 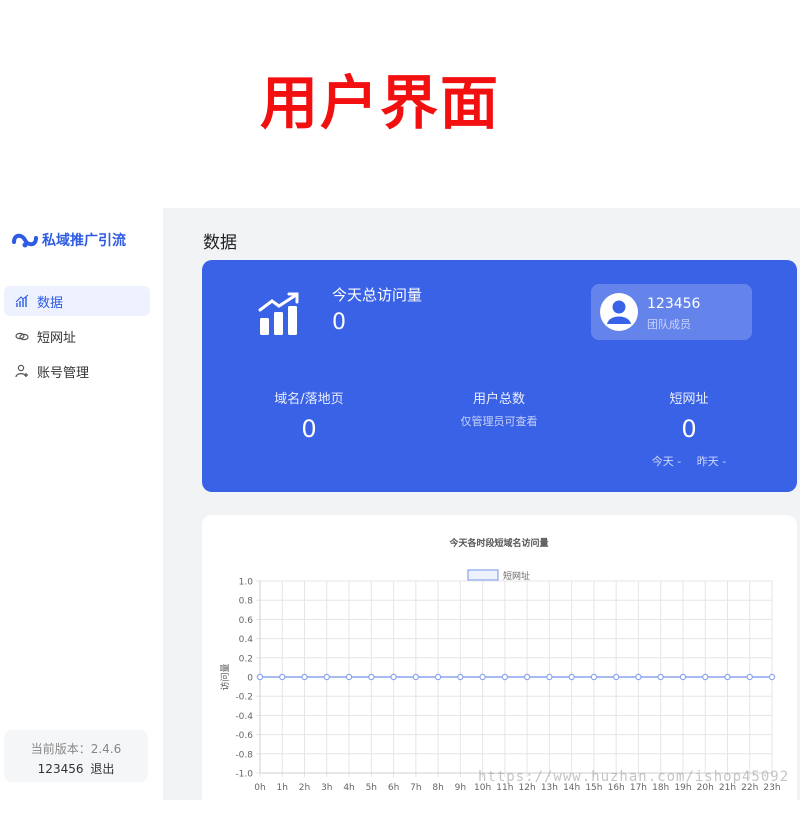 What do you see at coordinates (348, 788) in the screenshot?
I see `x-tick-label: 4h` at bounding box center [348, 788].